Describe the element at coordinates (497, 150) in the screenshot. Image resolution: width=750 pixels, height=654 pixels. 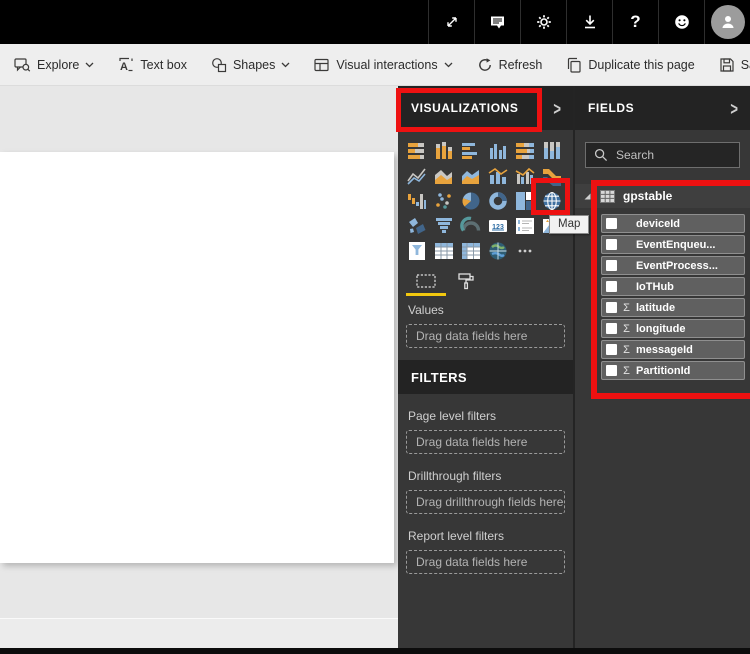
I see `clustered-column-chart-icon` at that location.